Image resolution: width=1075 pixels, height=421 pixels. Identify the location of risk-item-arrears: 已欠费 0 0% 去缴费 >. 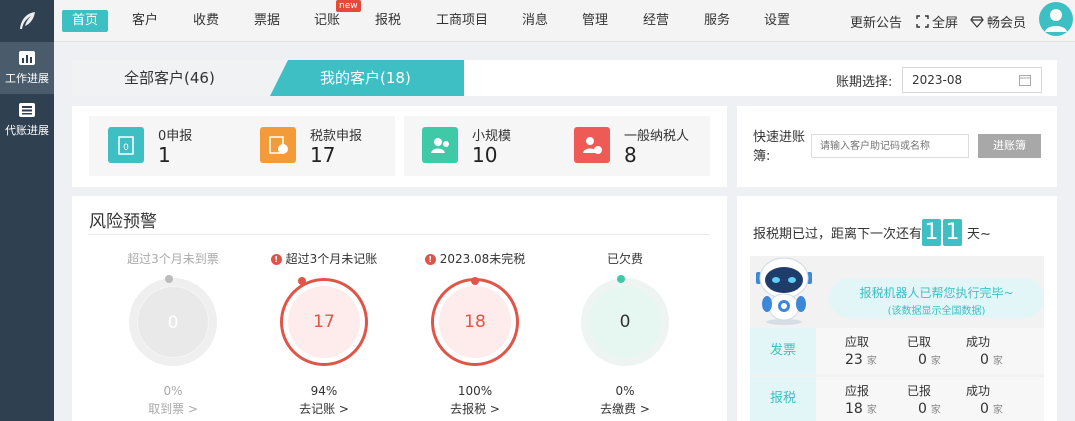
(625, 333).